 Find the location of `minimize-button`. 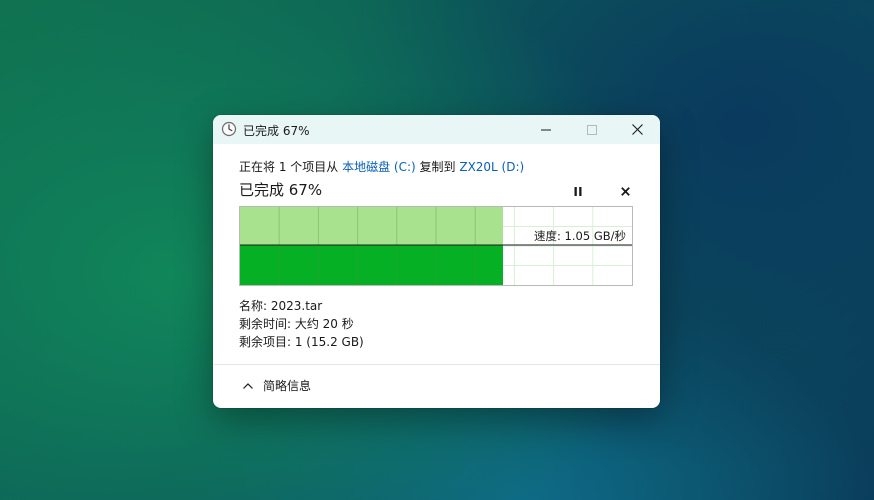

minimize-button is located at coordinates (546, 129).